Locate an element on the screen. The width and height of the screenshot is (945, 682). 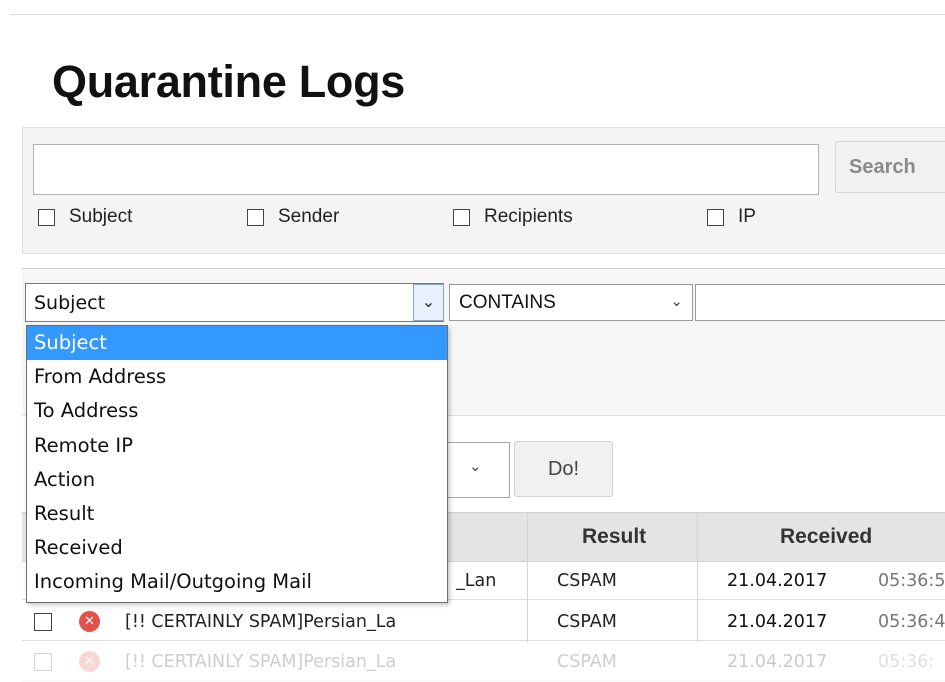
subject-checkbox-label: Subject is located at coordinates (101, 216).